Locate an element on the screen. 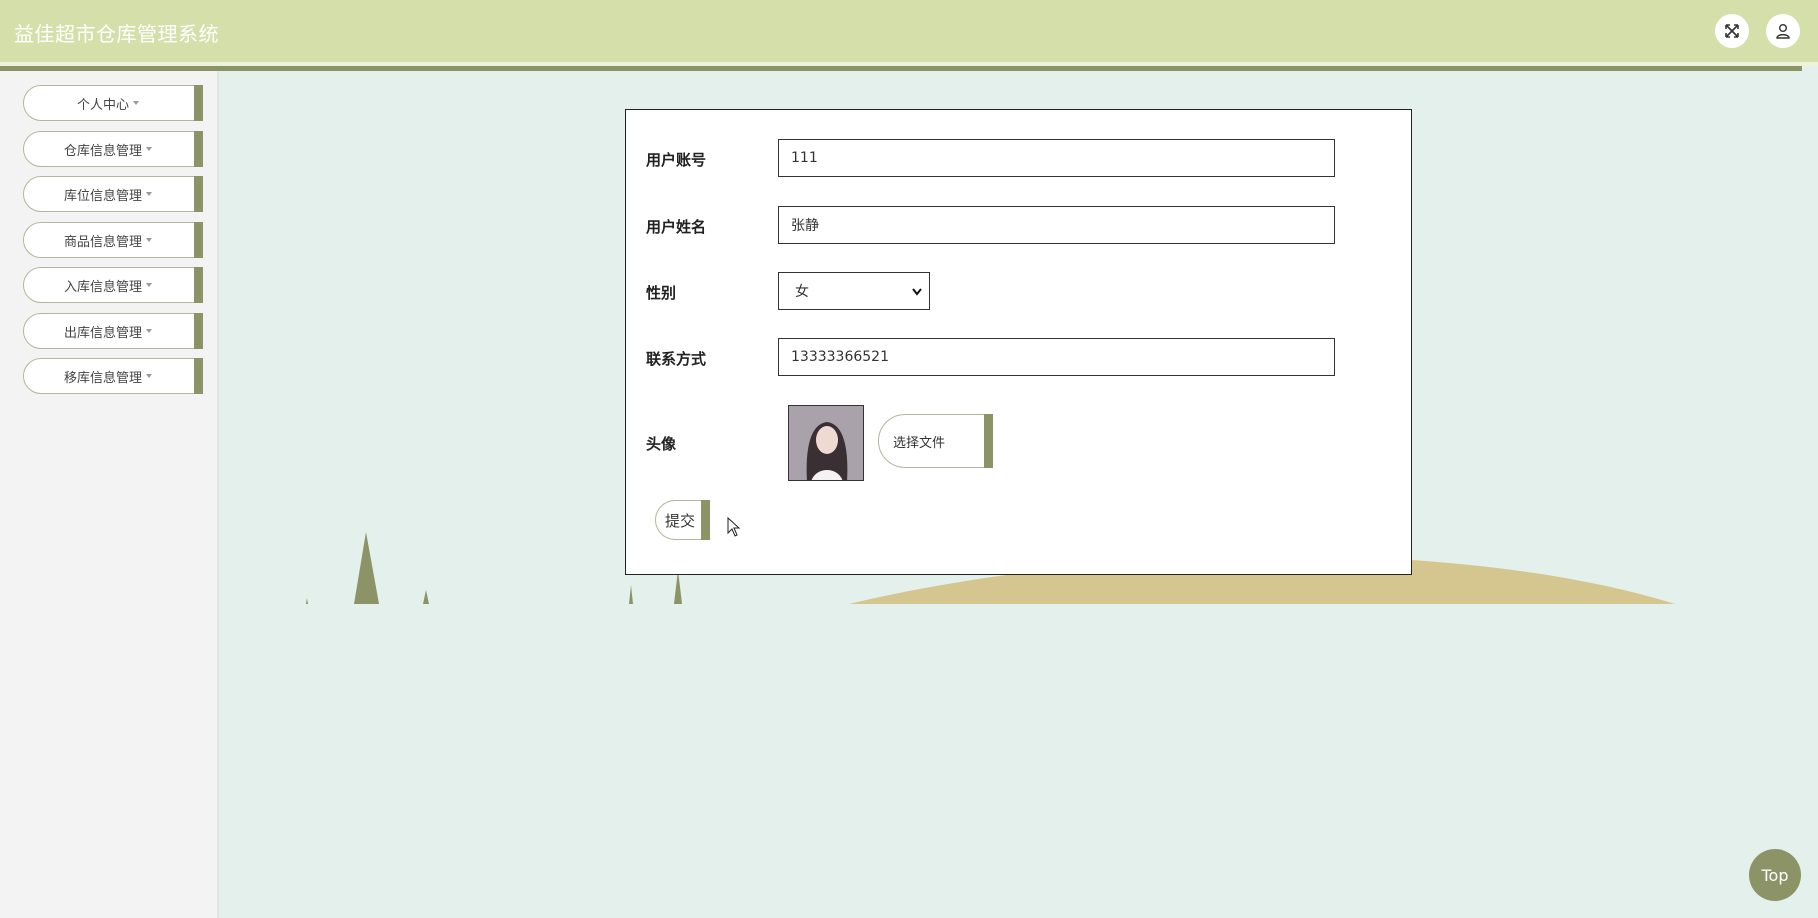 The height and width of the screenshot is (918, 1818). account-input: 111 is located at coordinates (1056, 158).